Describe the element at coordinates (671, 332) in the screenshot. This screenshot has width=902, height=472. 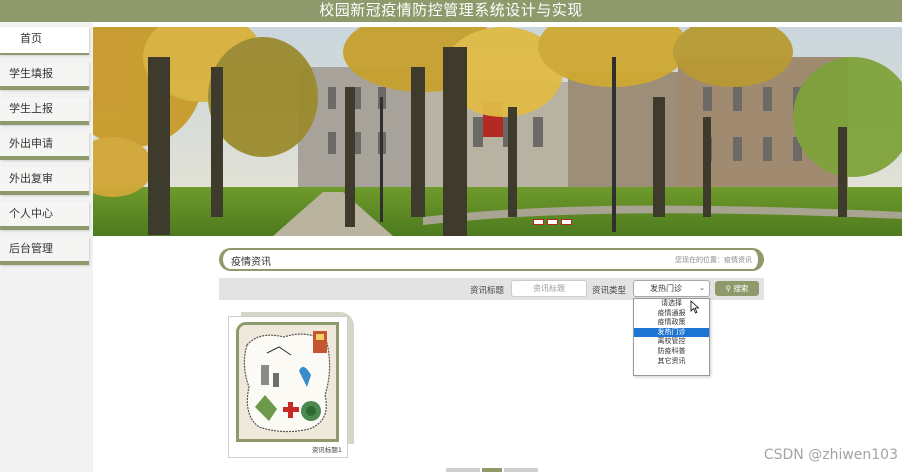
I see `dropdown-option-selected: 发热门诊` at that location.